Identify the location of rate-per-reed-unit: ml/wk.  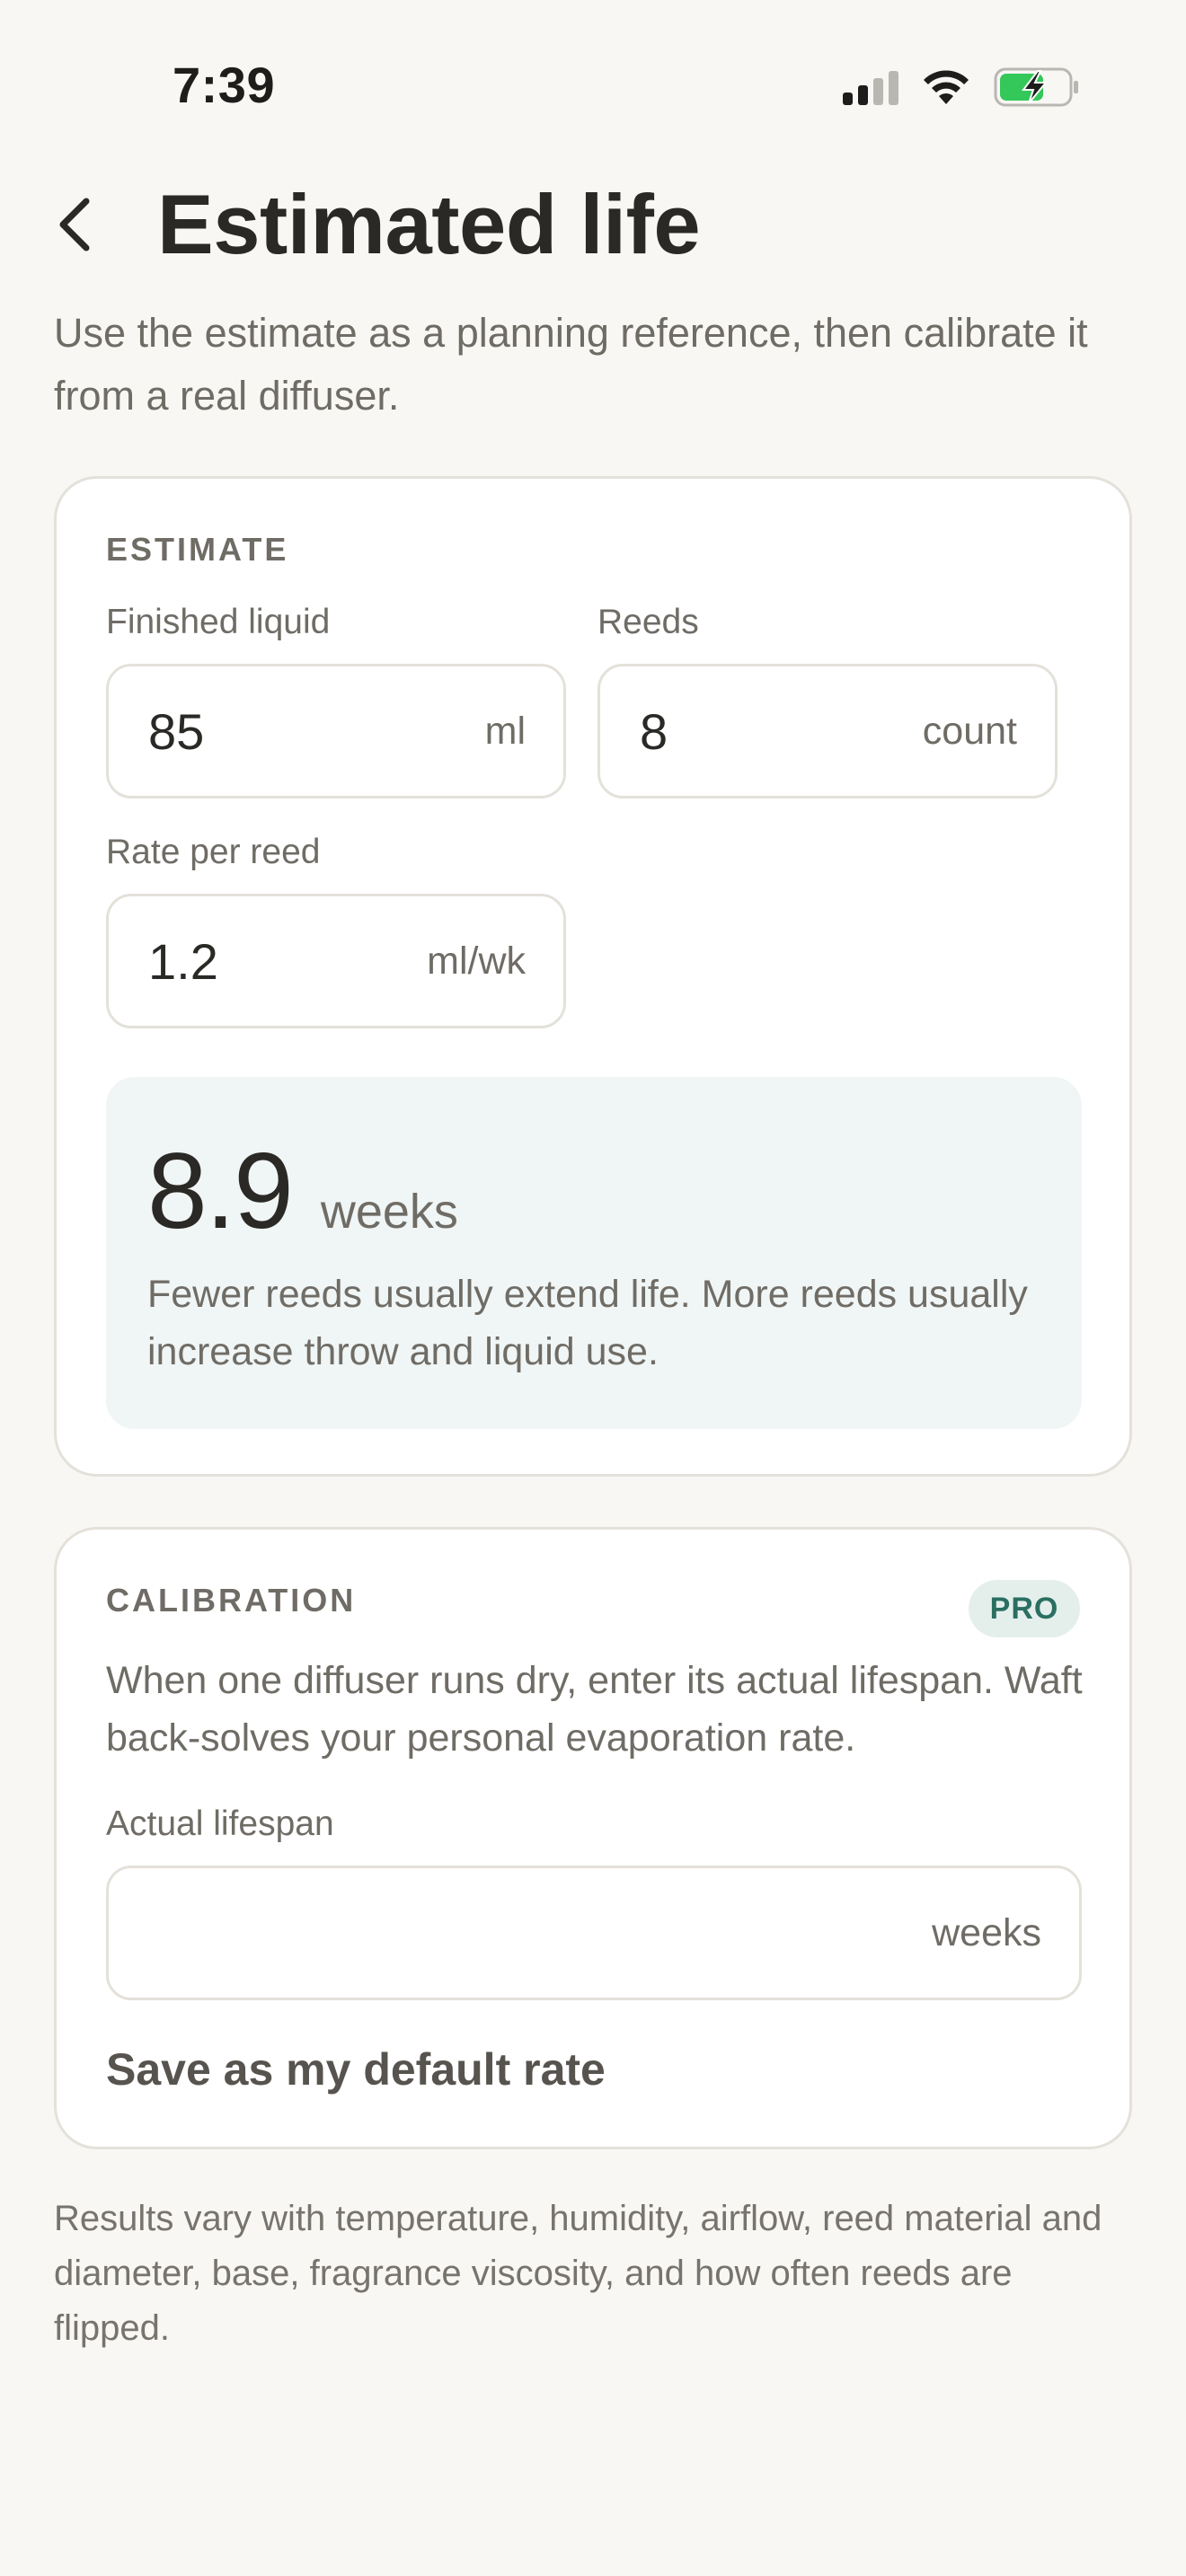
(476, 961).